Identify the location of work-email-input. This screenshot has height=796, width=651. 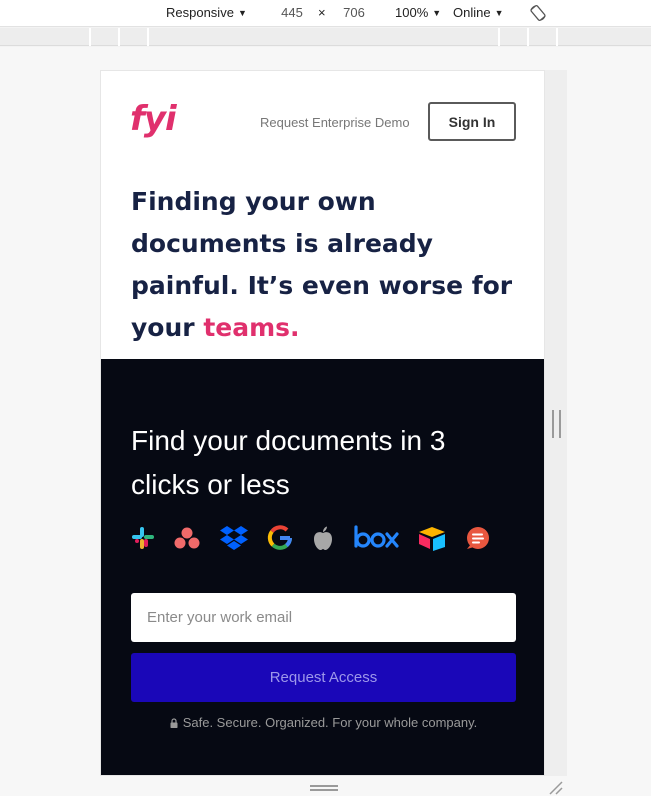
(323, 617).